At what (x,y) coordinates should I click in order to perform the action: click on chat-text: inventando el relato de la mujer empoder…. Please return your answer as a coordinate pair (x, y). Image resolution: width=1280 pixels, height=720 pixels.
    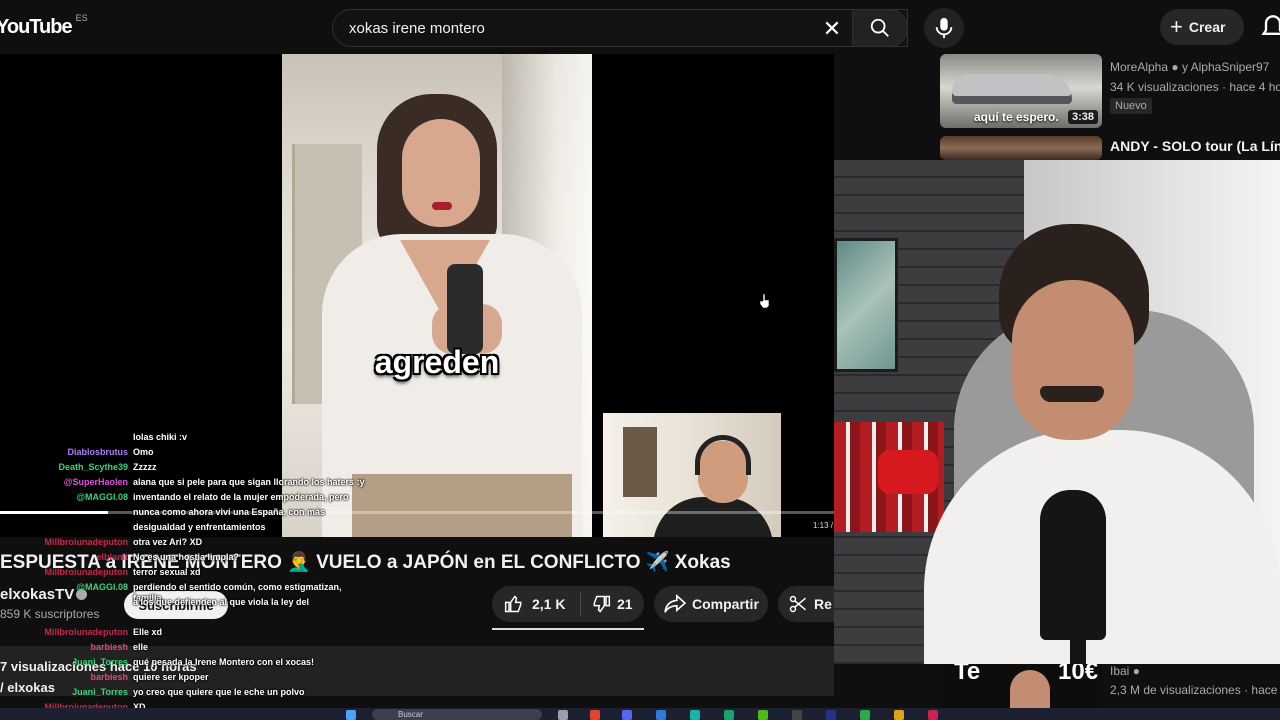
    Looking at the image, I should click on (241, 497).